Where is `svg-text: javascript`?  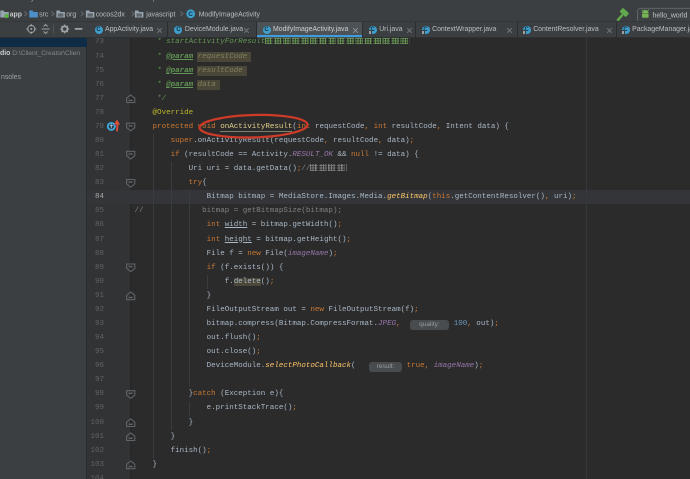
svg-text: javascript is located at coordinates (160, 14).